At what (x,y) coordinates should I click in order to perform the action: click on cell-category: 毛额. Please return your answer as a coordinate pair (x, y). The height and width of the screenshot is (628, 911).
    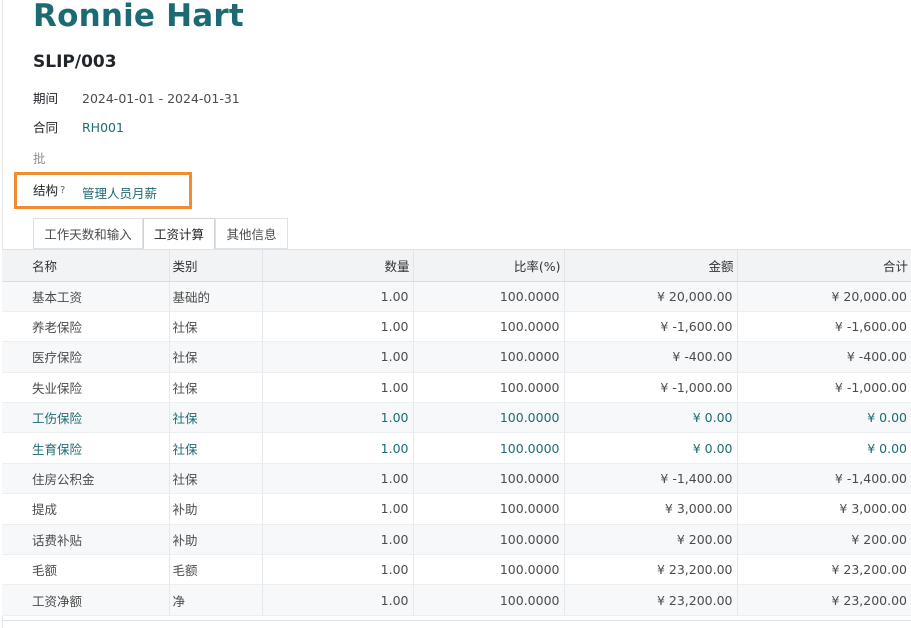
    Looking at the image, I should click on (215, 570).